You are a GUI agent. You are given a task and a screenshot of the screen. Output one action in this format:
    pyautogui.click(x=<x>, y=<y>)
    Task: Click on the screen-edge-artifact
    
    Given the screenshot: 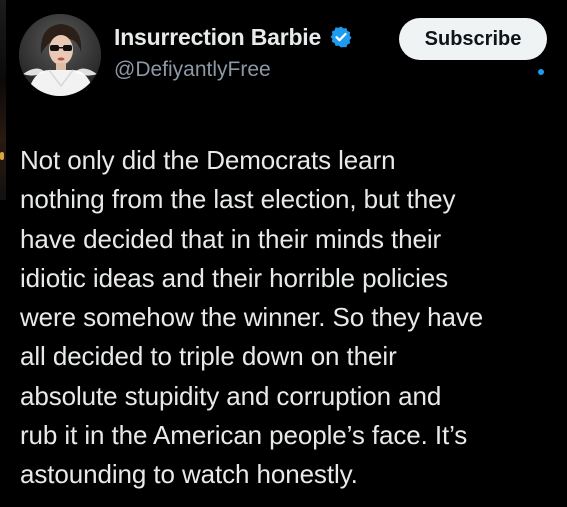 What is the action you would take?
    pyautogui.click(x=3, y=100)
    